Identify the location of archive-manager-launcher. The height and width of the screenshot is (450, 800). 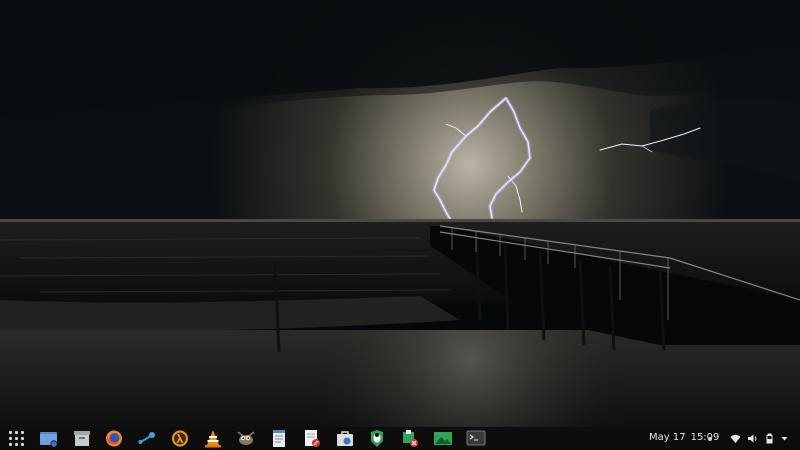
(82, 438).